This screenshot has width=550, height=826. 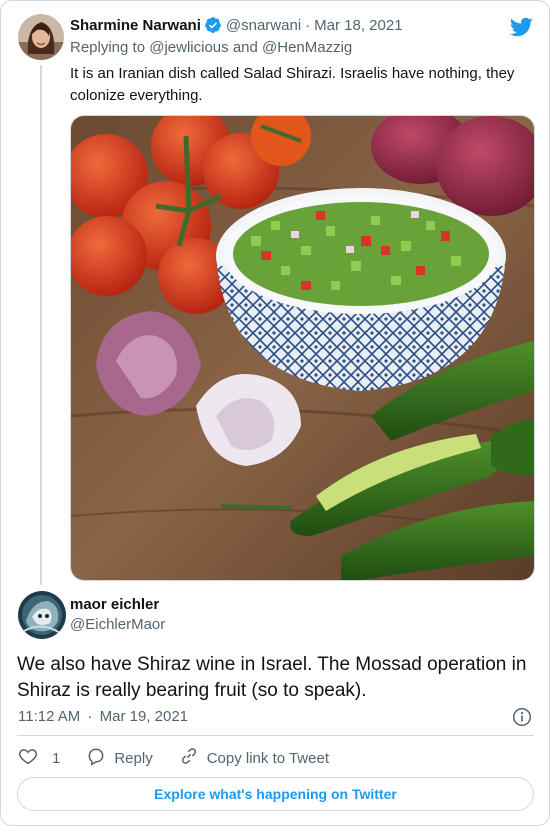 I want to click on replying-and: and, so click(x=245, y=47).